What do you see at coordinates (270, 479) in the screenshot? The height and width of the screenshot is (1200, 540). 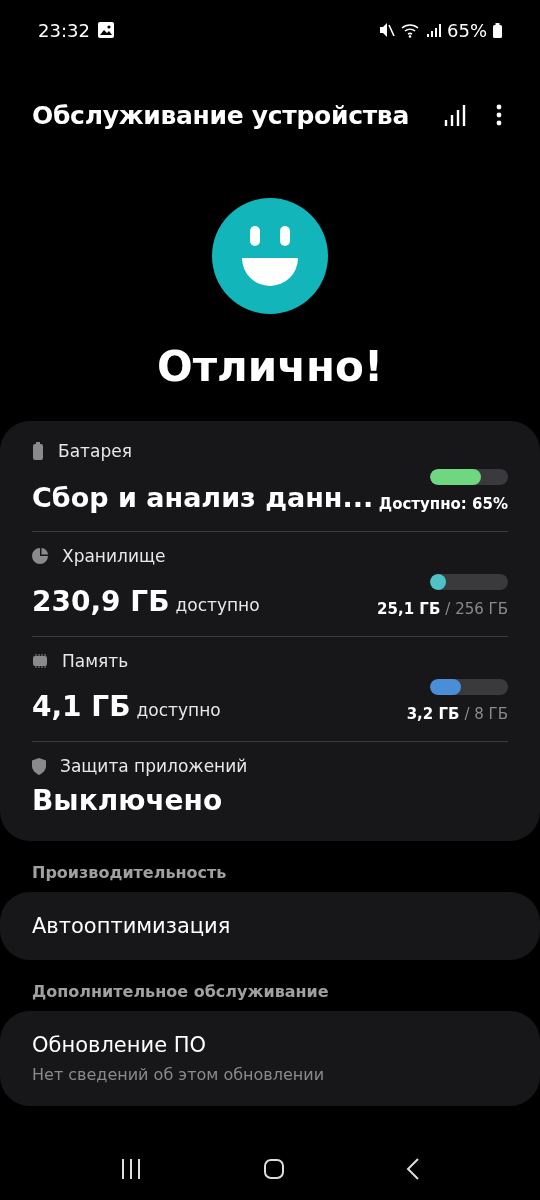 I see `summary-item: Батарея Сбор и анализ данн... Доступно: 65%` at bounding box center [270, 479].